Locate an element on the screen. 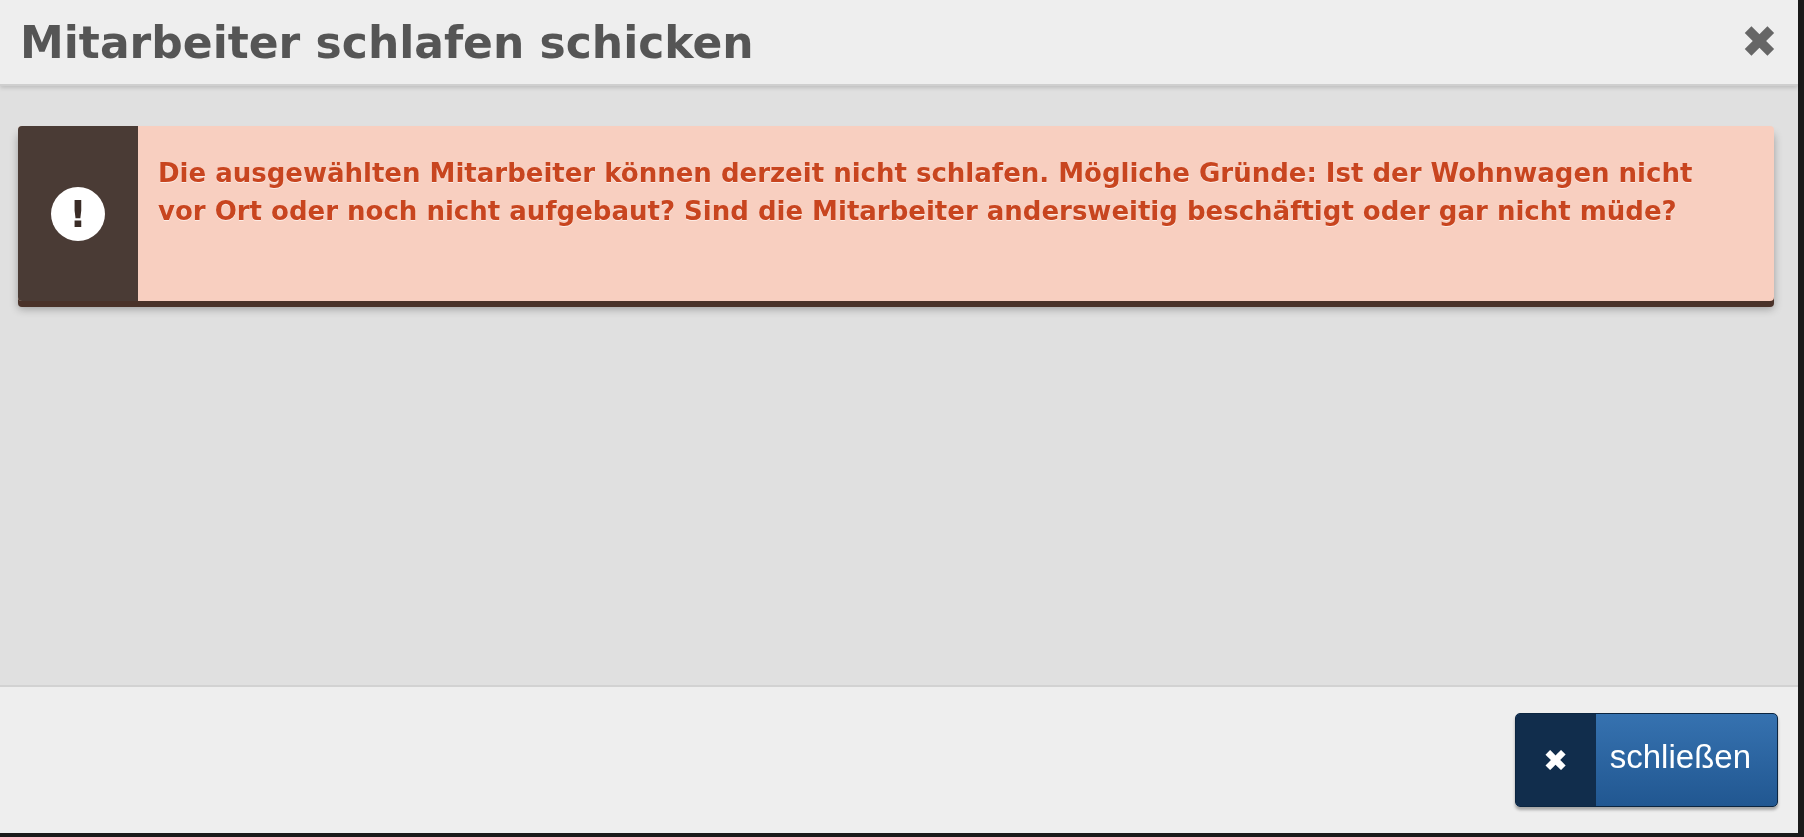 The height and width of the screenshot is (837, 1804). exclamation-icon: ! is located at coordinates (78, 213).